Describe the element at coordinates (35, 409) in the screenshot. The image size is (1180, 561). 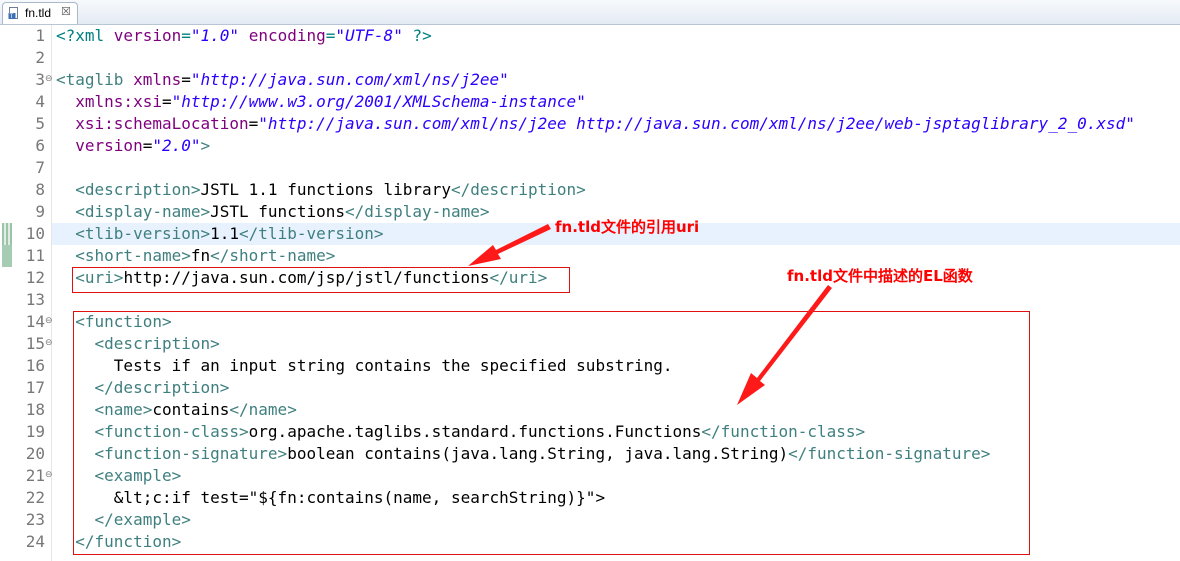
I see `line-number: 18` at that location.